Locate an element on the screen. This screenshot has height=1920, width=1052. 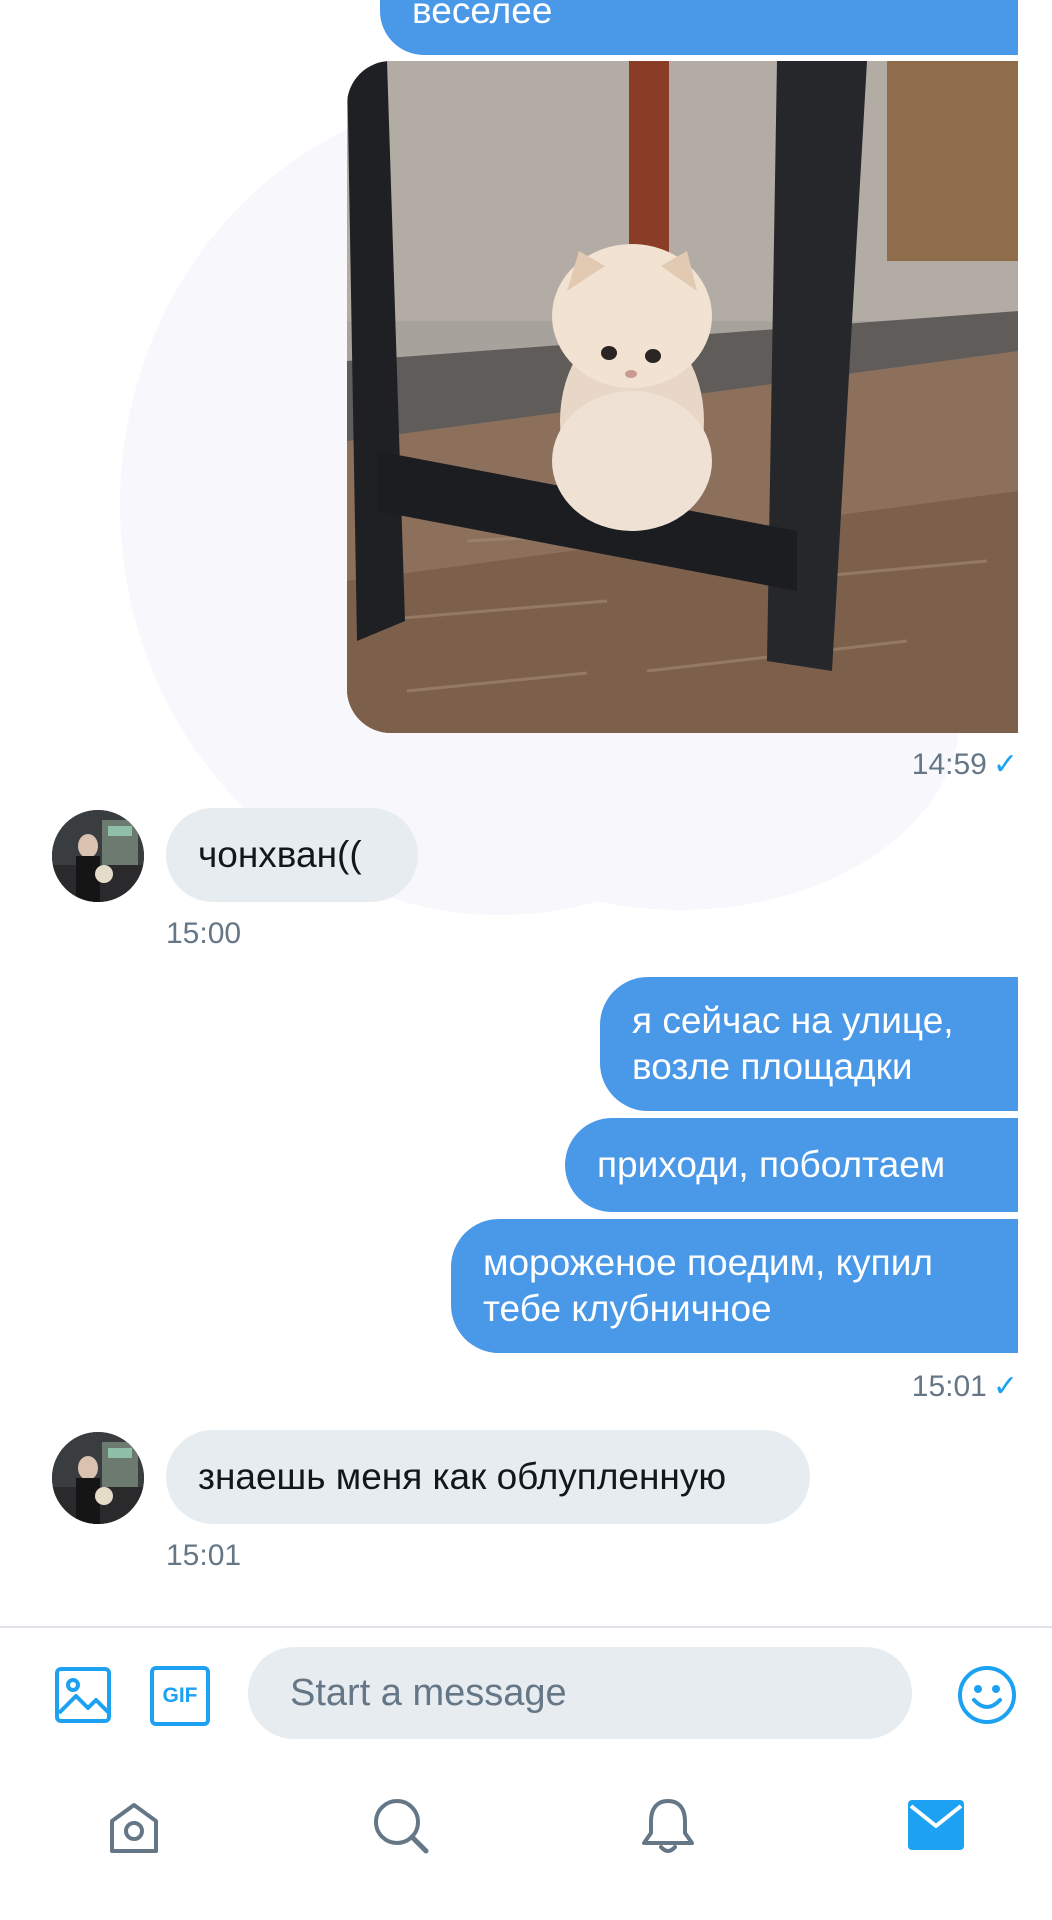
home-icon is located at coordinates (134, 1828).